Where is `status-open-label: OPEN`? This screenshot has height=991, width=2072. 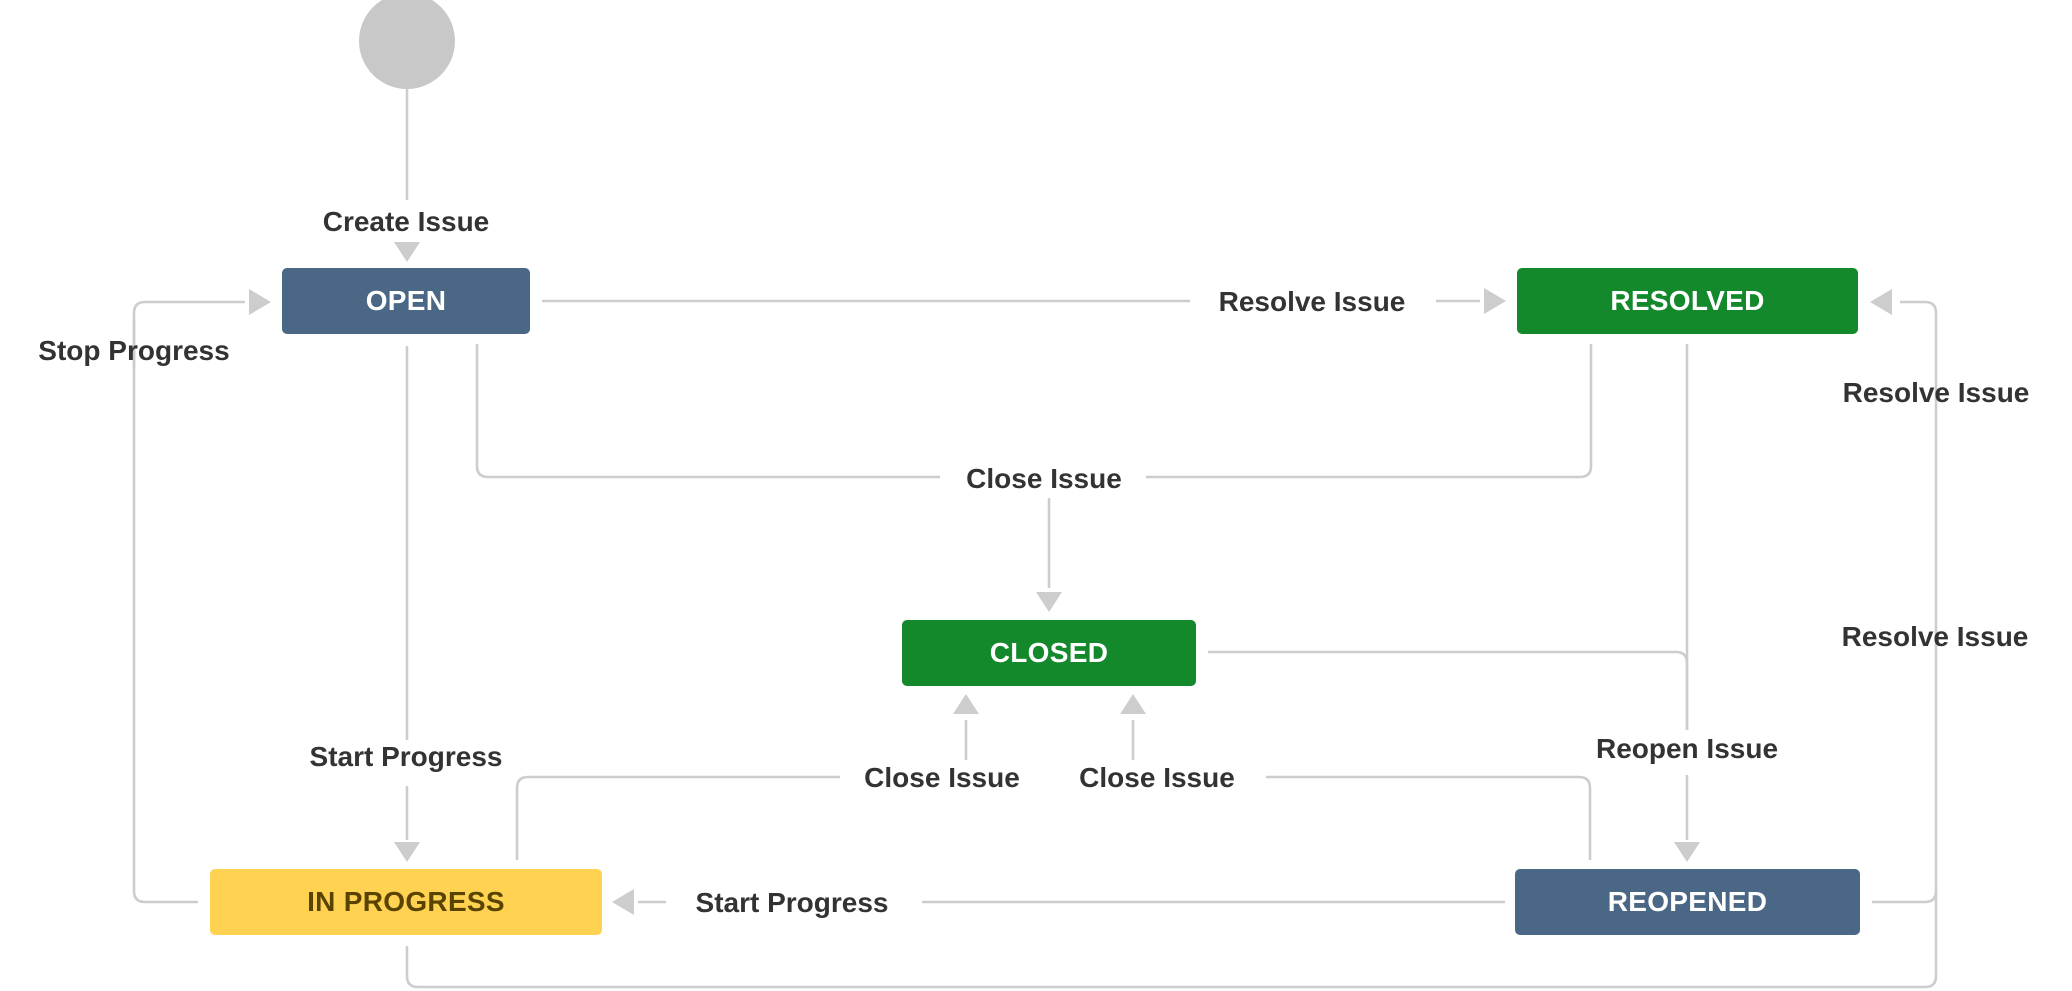
status-open-label: OPEN is located at coordinates (406, 300).